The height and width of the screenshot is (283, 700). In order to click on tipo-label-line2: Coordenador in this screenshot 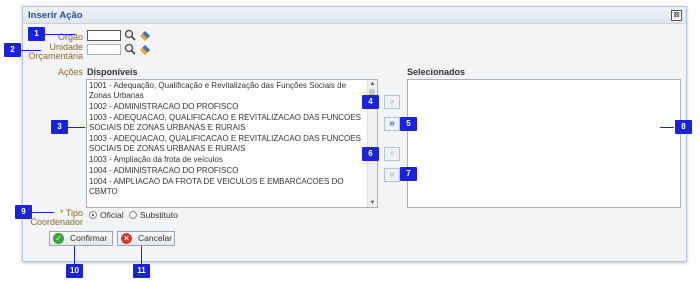, I will do `click(56, 222)`.